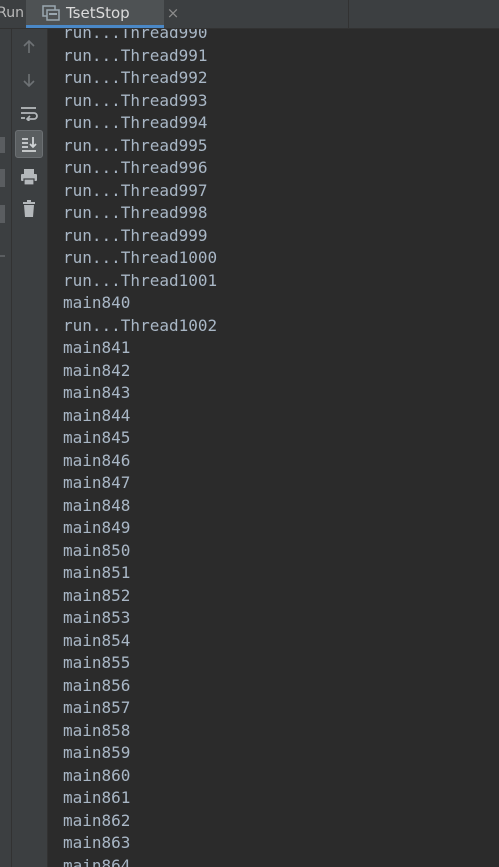  Describe the element at coordinates (97, 437) in the screenshot. I see `console-line: main845` at that location.